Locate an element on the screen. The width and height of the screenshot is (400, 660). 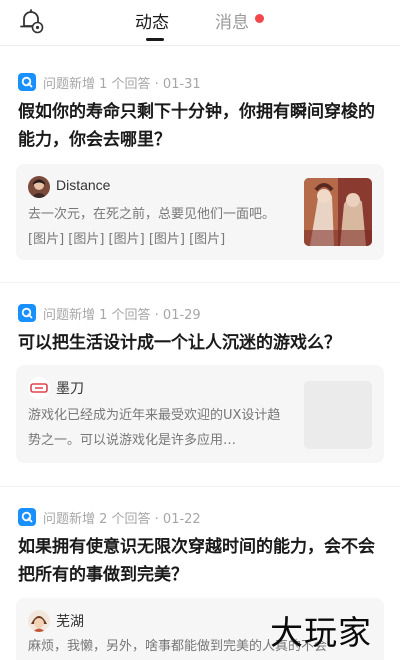
meta-text: 问题新增 1 个回答 · 01-31 is located at coordinates (122, 84).